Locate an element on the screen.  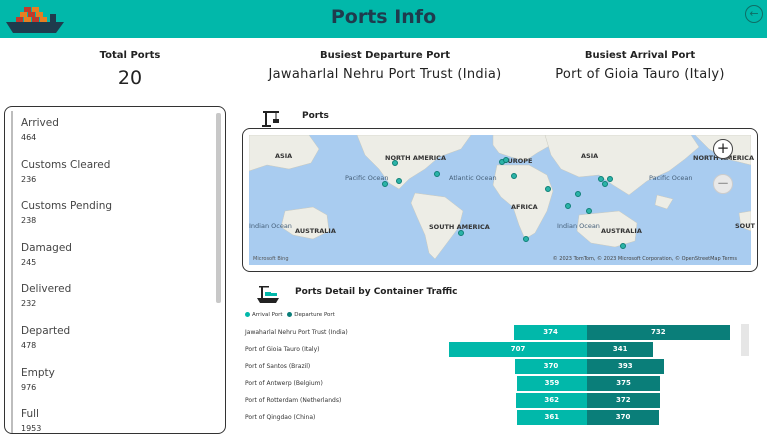
slicer-item-customs-pending: Customs Pending 238 is located at coordinates (118, 215).